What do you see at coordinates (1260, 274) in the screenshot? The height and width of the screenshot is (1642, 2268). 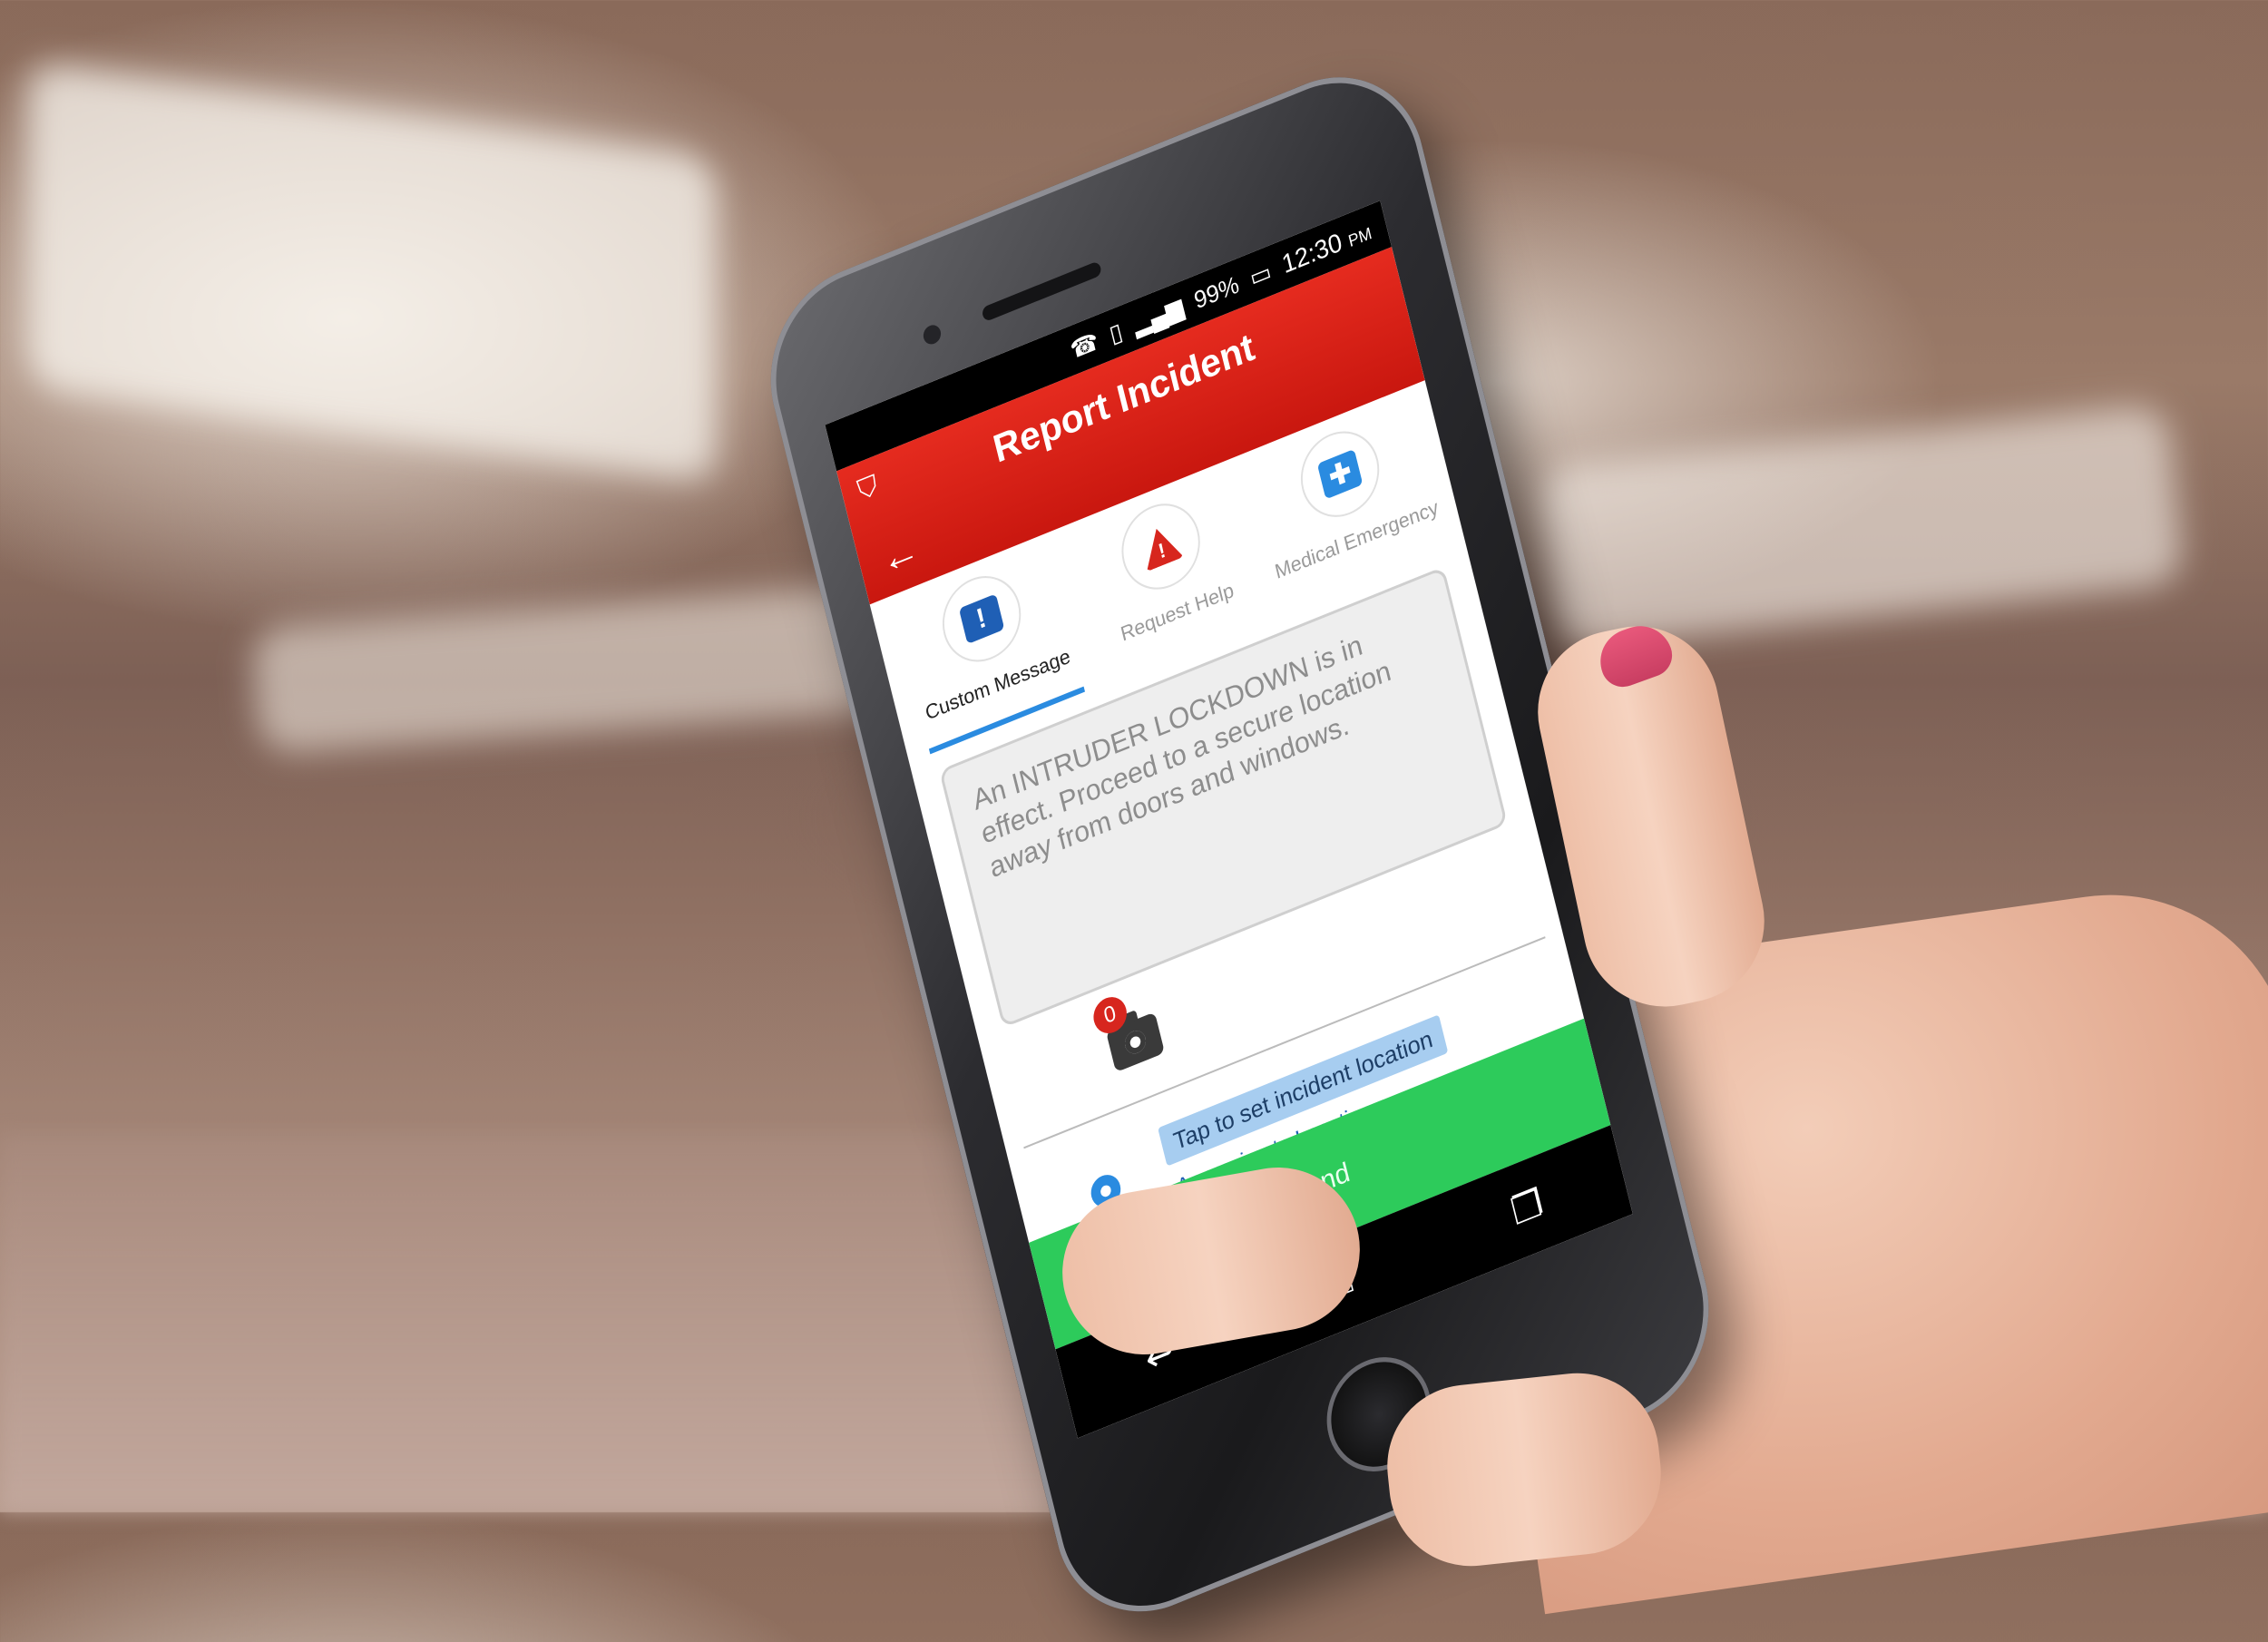 I see `battery-icon: ▭` at bounding box center [1260, 274].